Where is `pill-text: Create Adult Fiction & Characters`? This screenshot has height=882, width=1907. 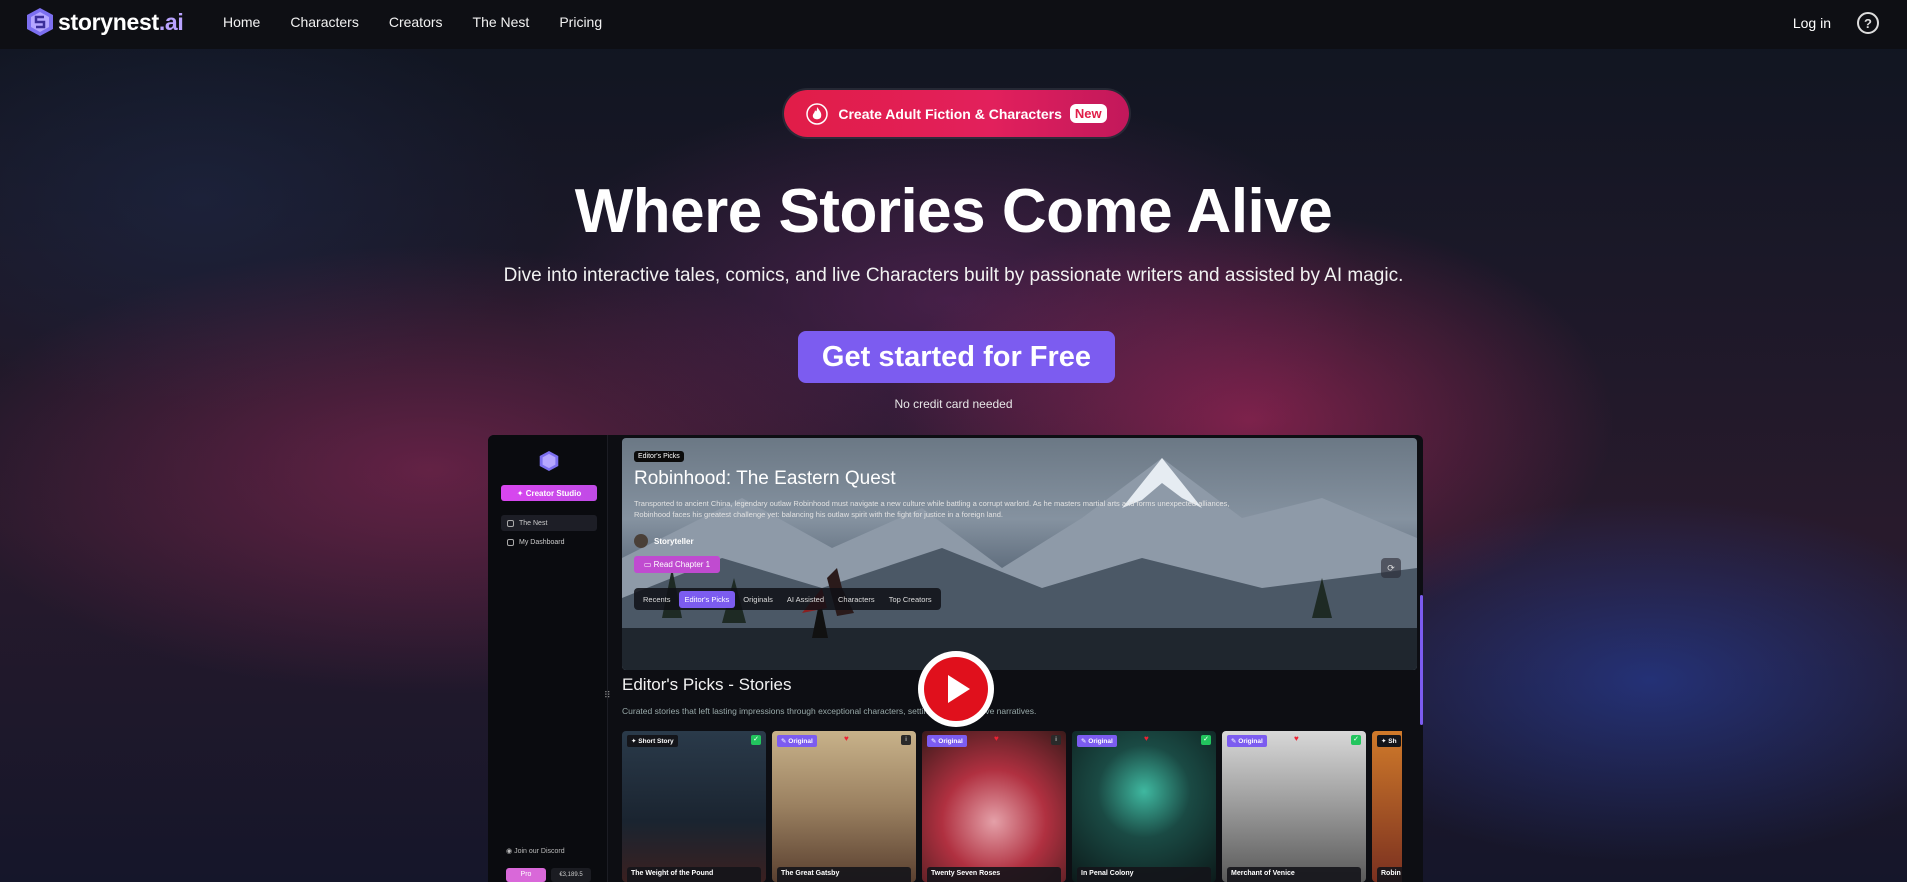 pill-text: Create Adult Fiction & Characters is located at coordinates (950, 113).